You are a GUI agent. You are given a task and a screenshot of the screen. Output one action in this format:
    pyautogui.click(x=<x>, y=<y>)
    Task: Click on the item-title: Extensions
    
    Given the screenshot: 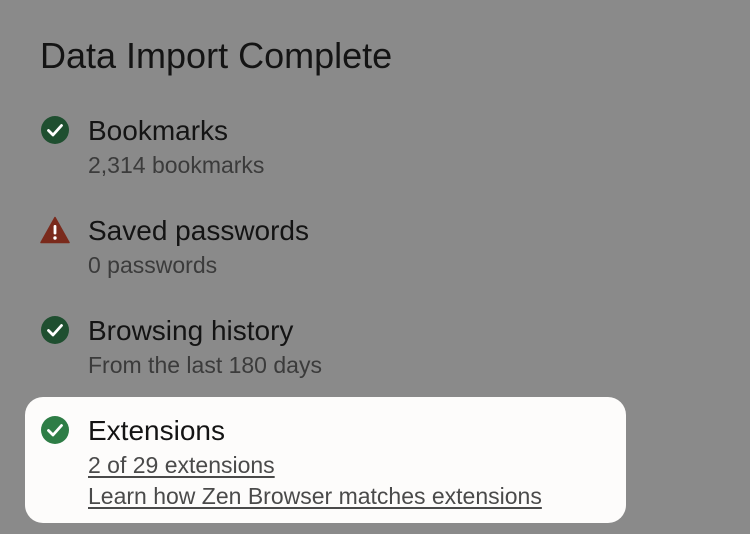 What is the action you would take?
    pyautogui.click(x=156, y=430)
    